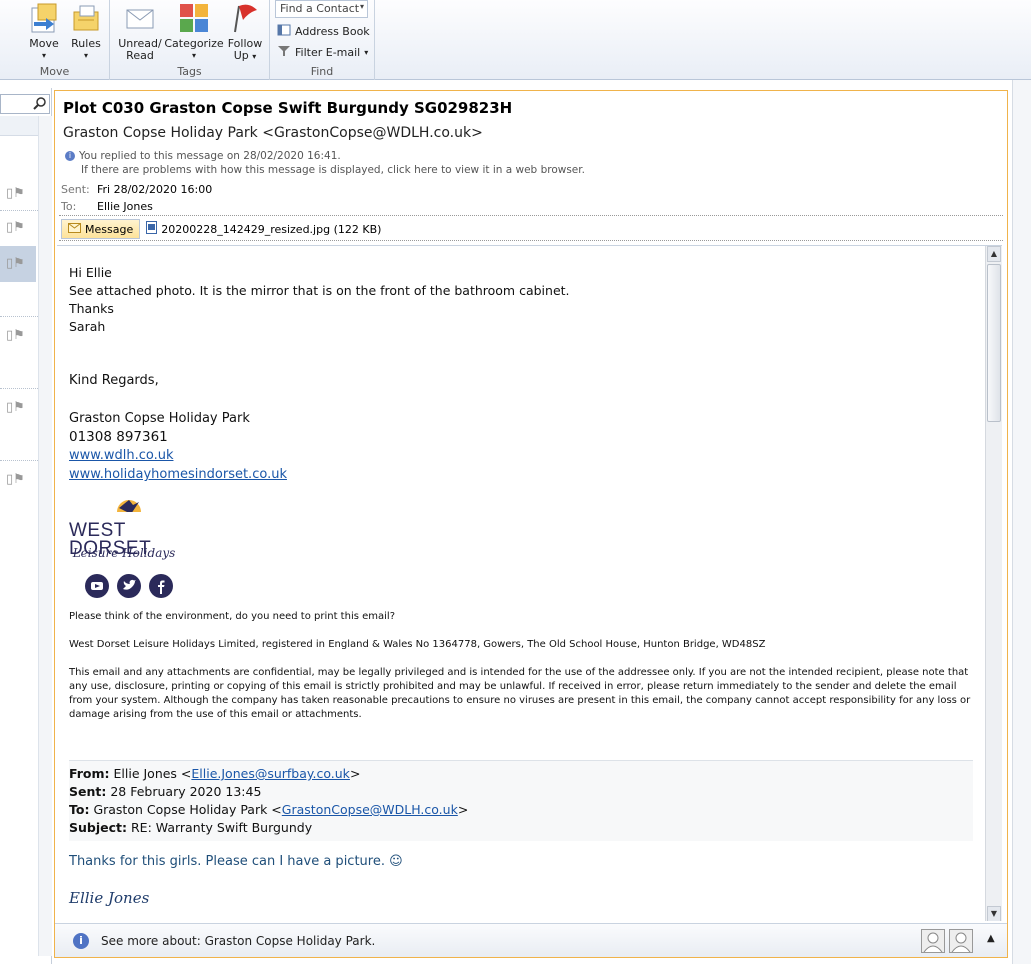 Image resolution: width=1031 pixels, height=964 pixels. I want to click on body-scrollbar: ▲ ▼, so click(993, 583).